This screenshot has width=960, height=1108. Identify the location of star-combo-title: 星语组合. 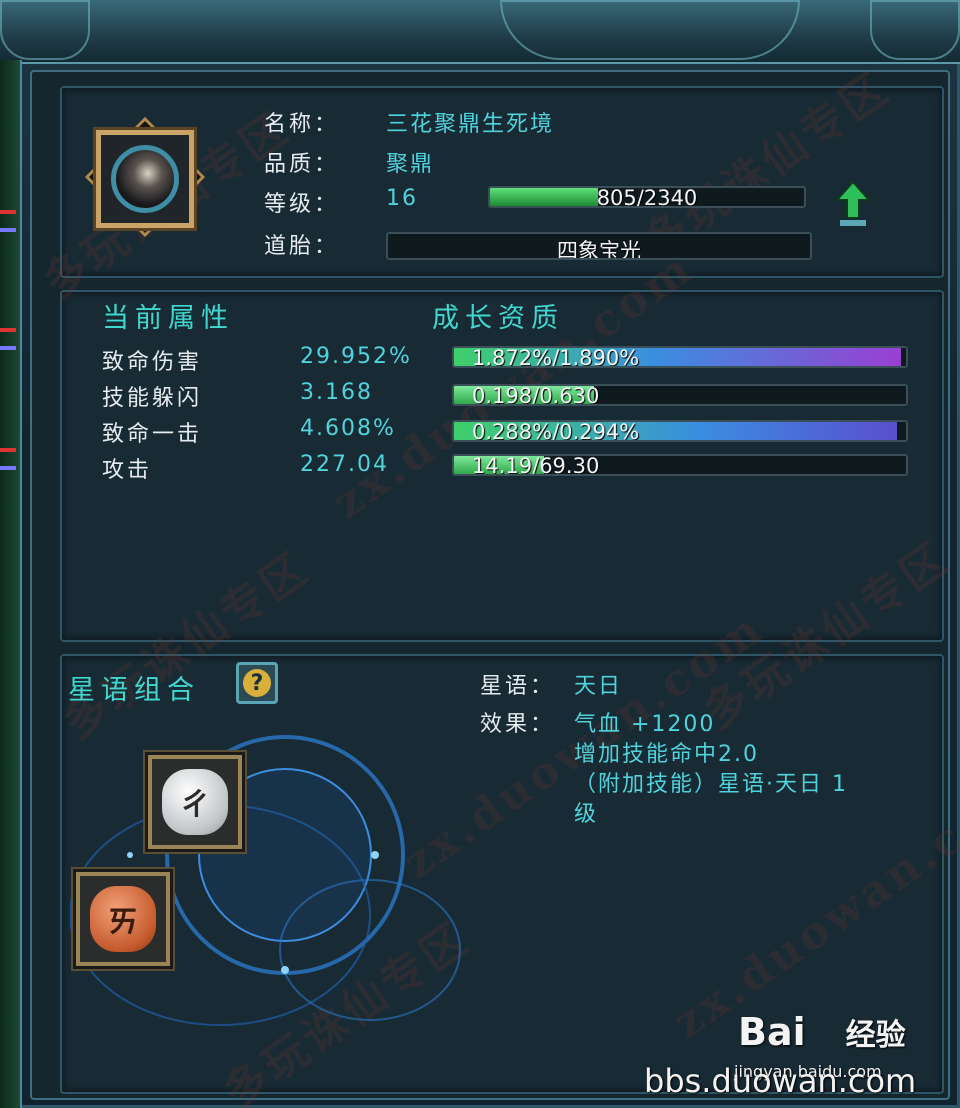
(134, 690).